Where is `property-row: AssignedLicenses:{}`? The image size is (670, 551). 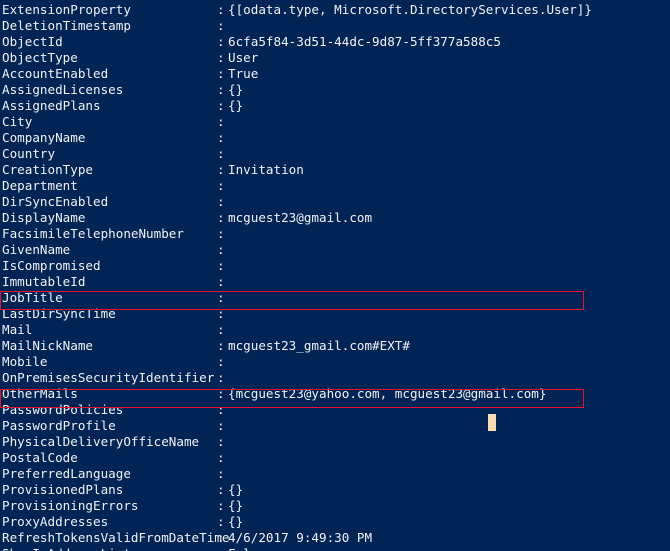 property-row: AssignedLicenses:{} is located at coordinates (335, 90).